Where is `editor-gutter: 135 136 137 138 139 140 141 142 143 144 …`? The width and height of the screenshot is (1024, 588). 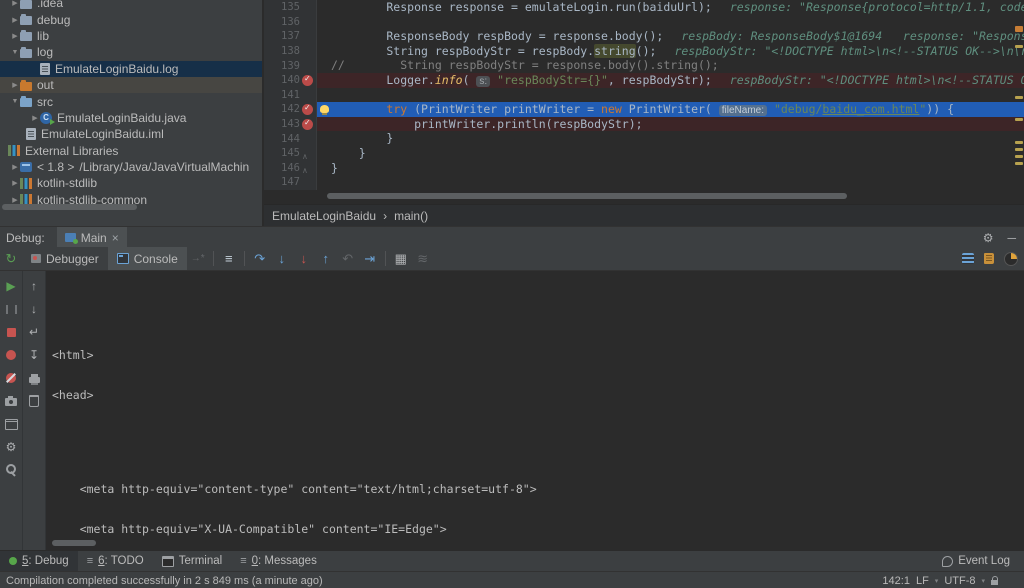 editor-gutter: 135 136 137 138 139 140 141 142 143 144 … is located at coordinates (290, 95).